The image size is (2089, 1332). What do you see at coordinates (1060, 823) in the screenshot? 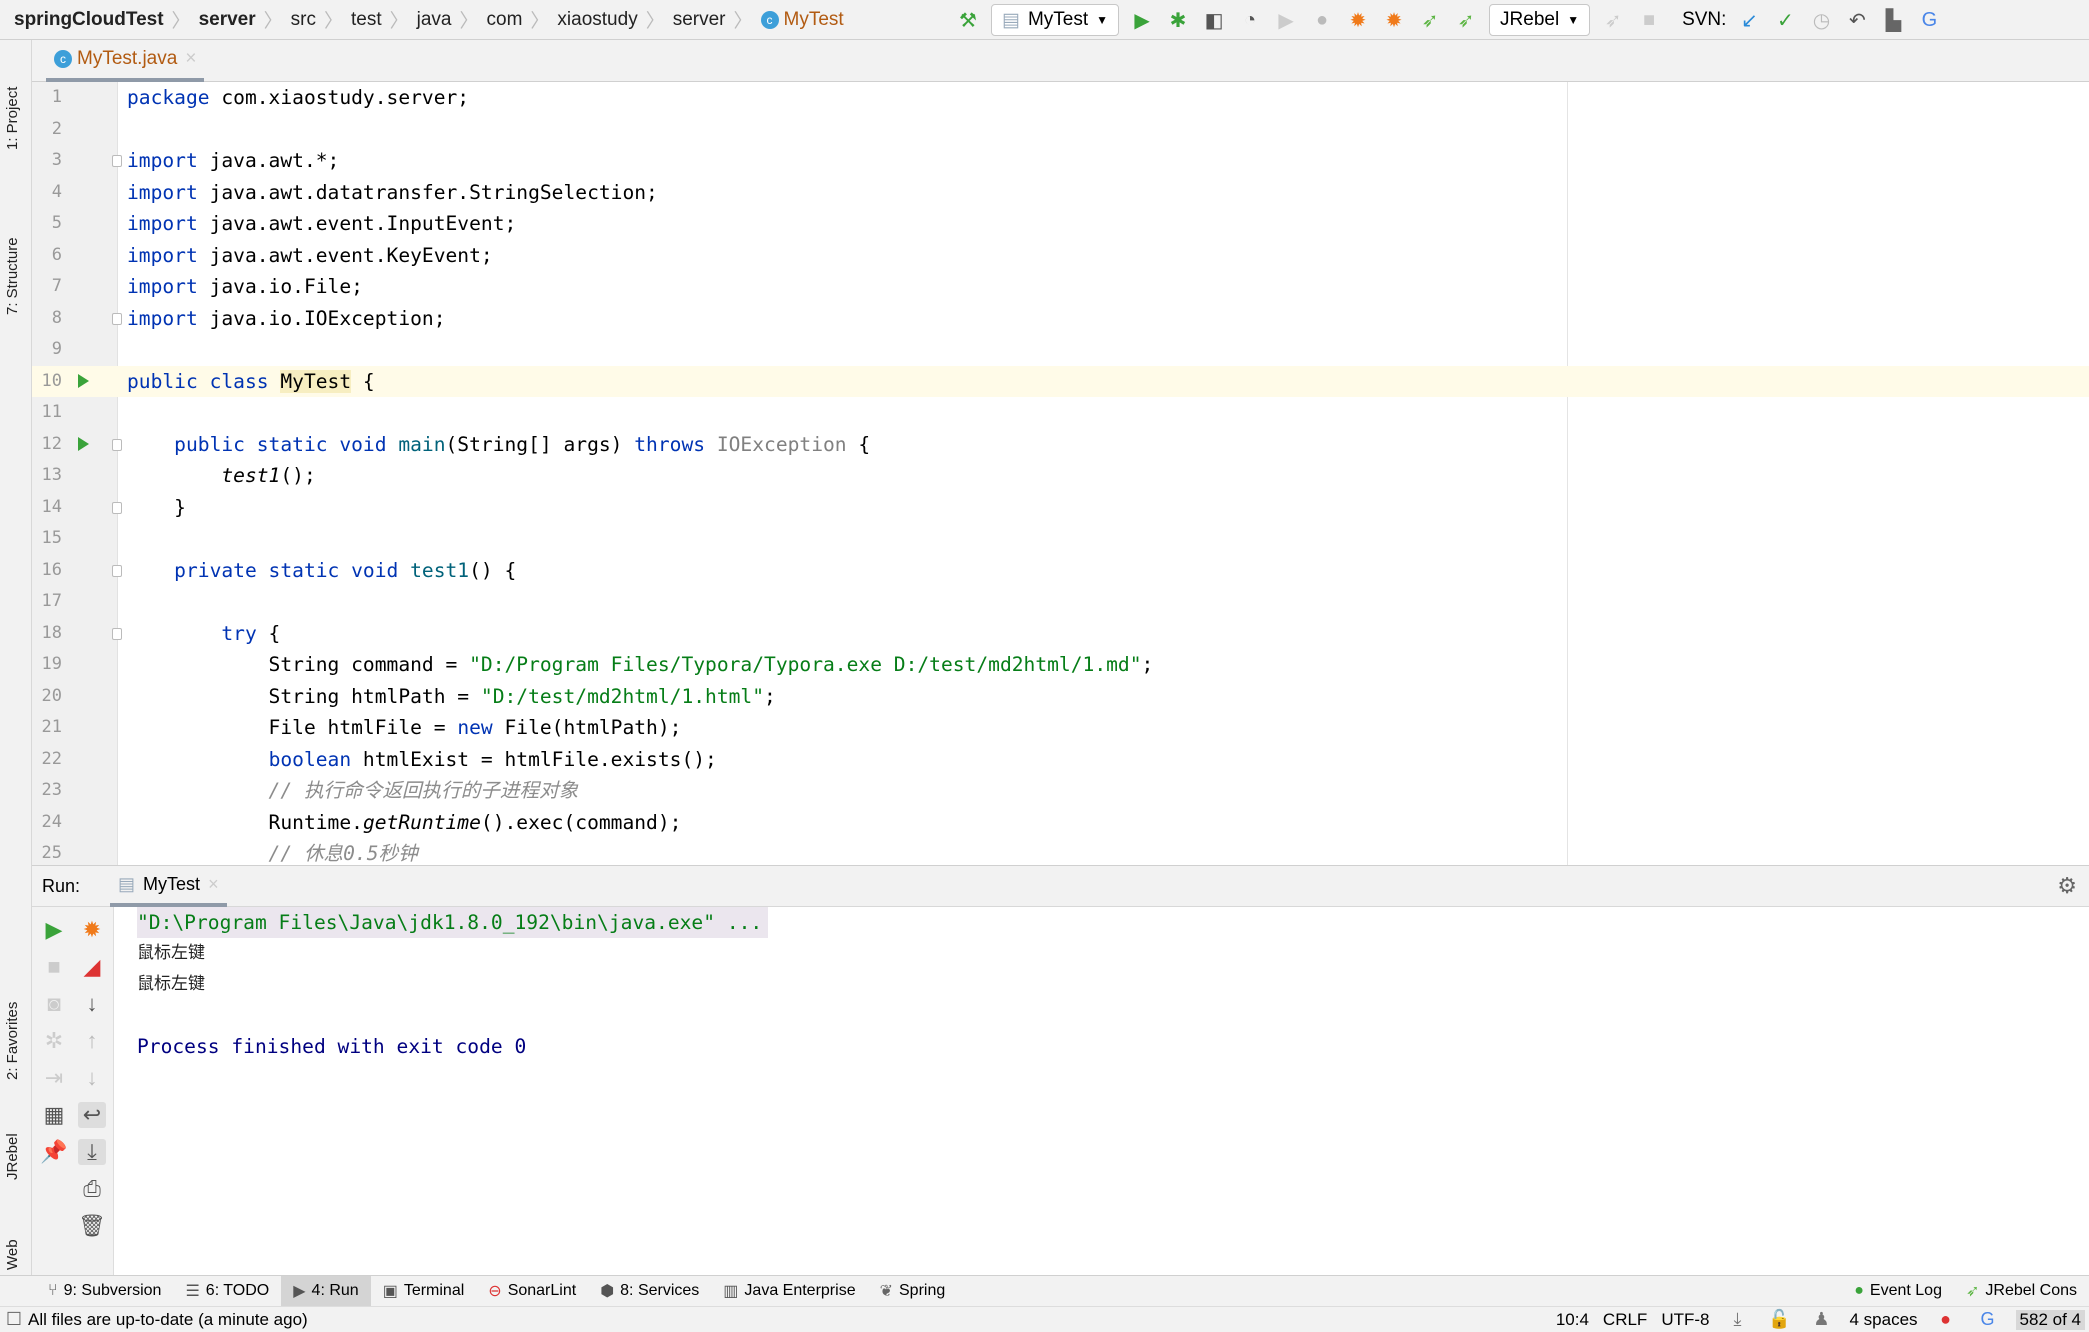
I see `code-line: 24 Runtime.getRuntime().exec(command);` at bounding box center [1060, 823].